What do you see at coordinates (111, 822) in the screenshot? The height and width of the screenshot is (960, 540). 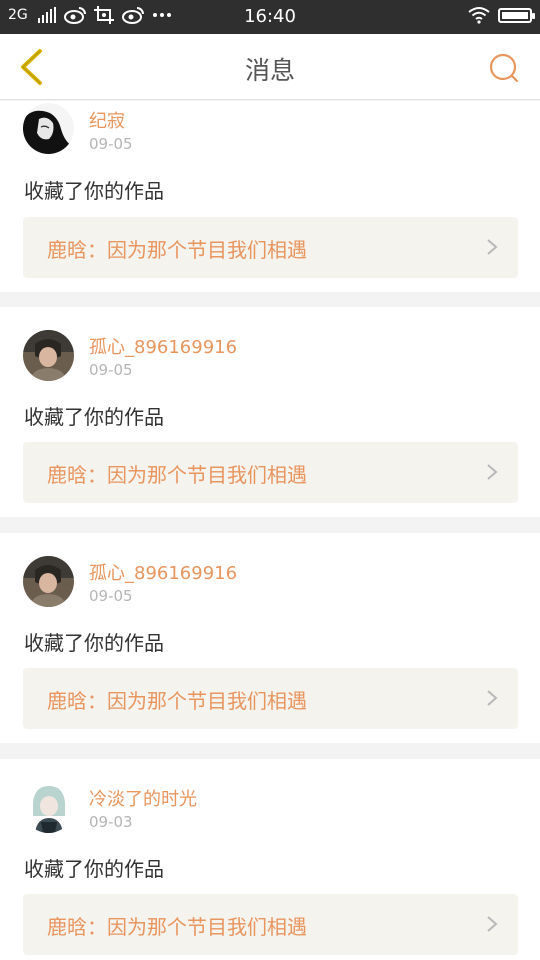 I see `message-date: 09-03` at bounding box center [111, 822].